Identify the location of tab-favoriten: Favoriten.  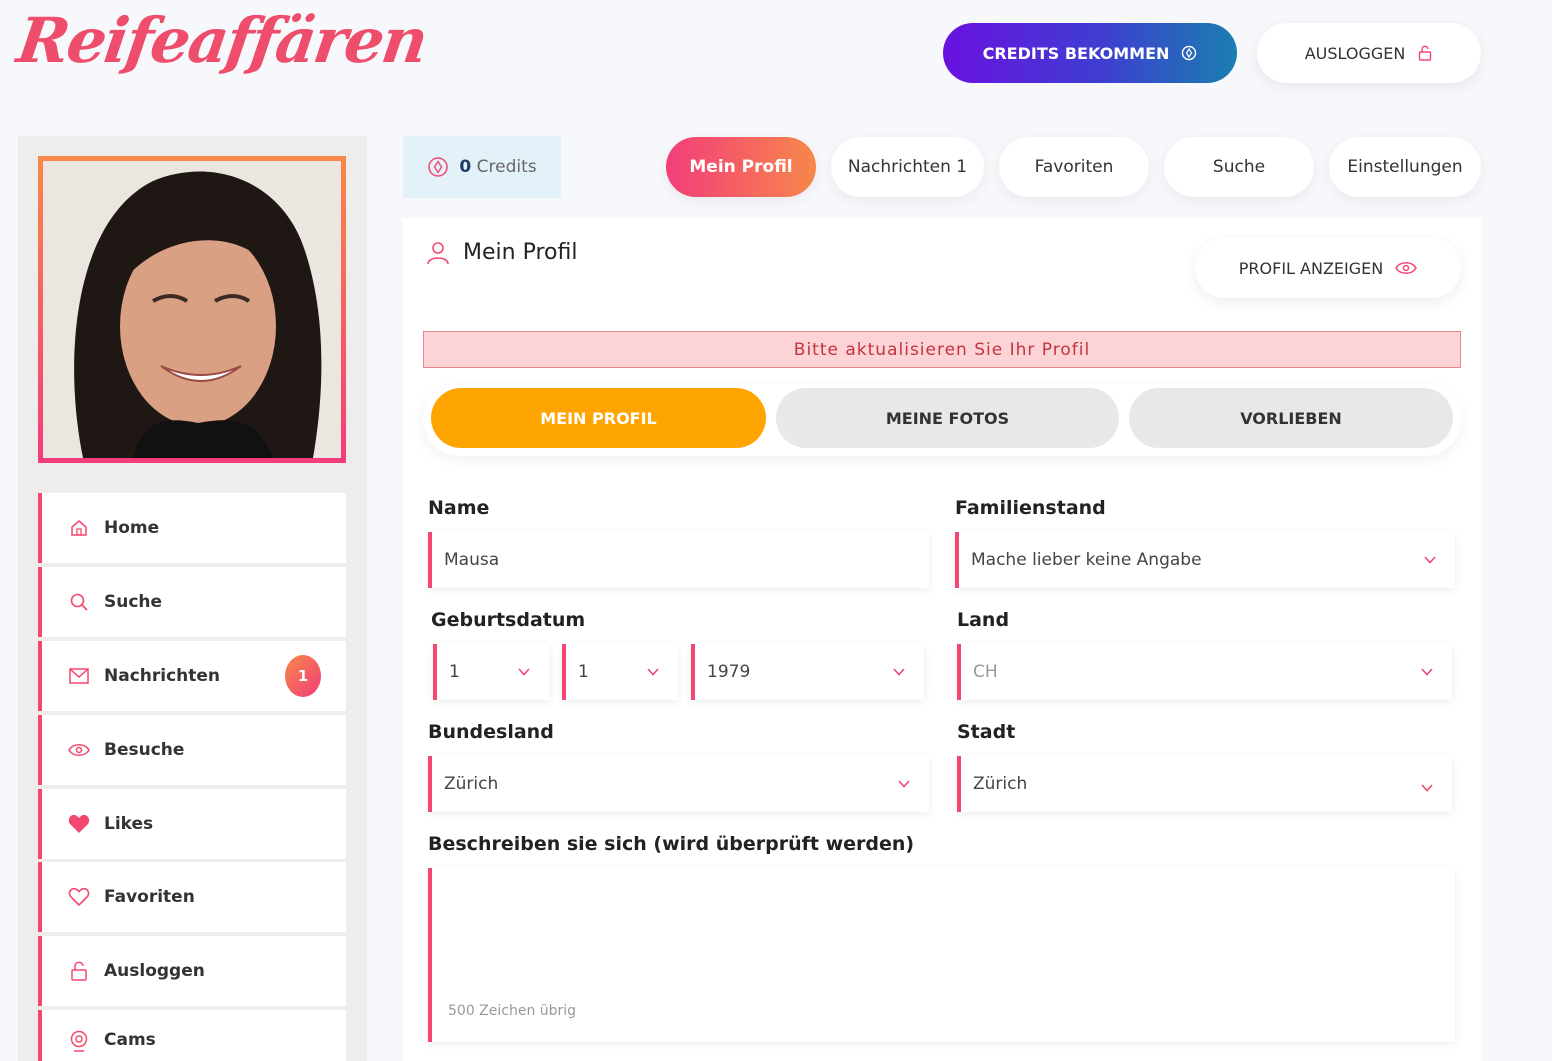
(1074, 167).